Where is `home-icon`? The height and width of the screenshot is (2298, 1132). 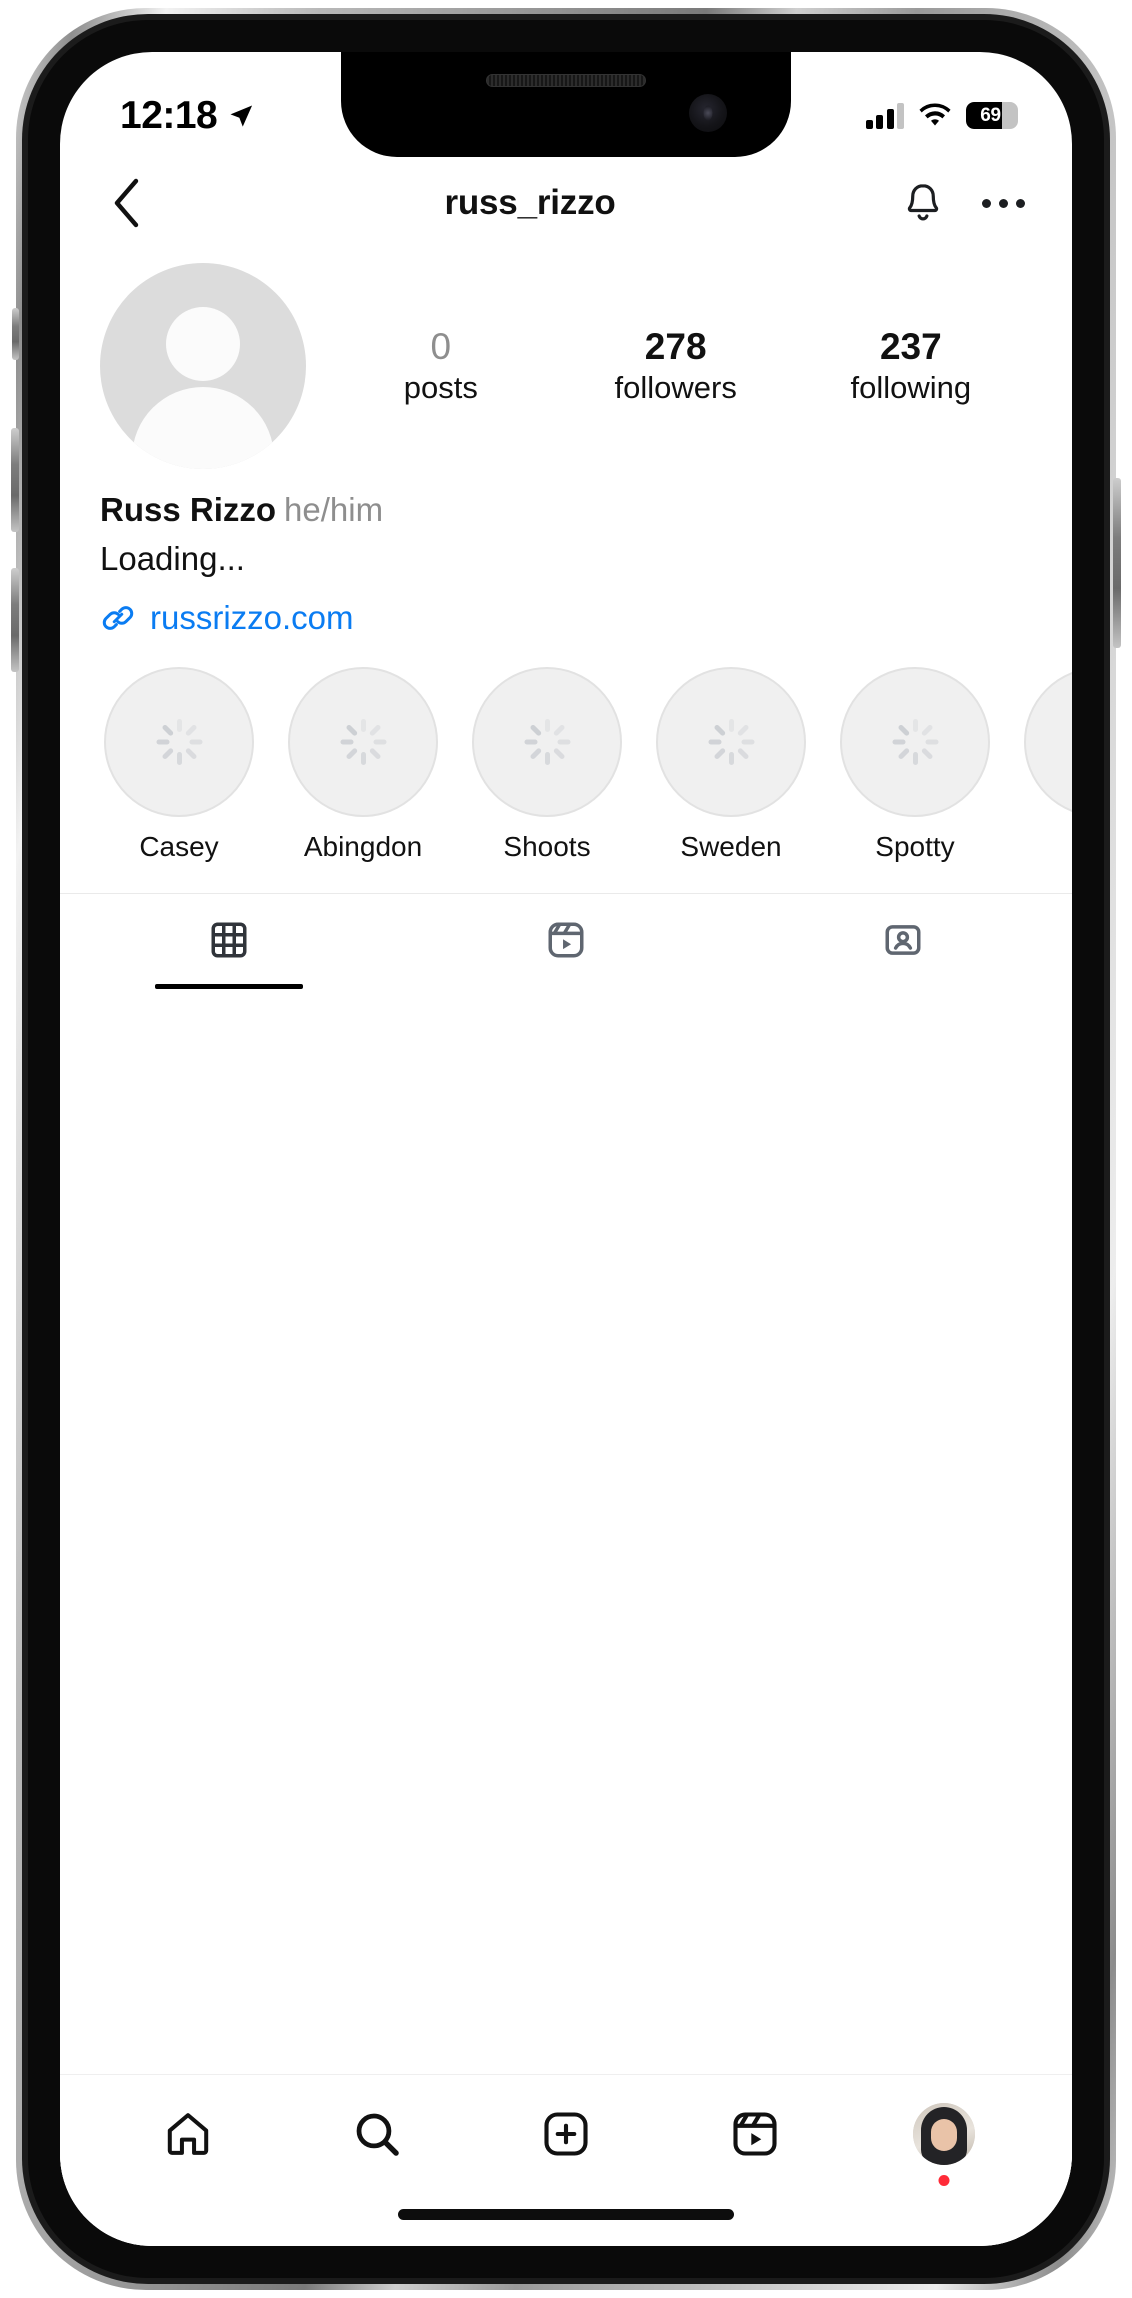
home-icon is located at coordinates (188, 2134).